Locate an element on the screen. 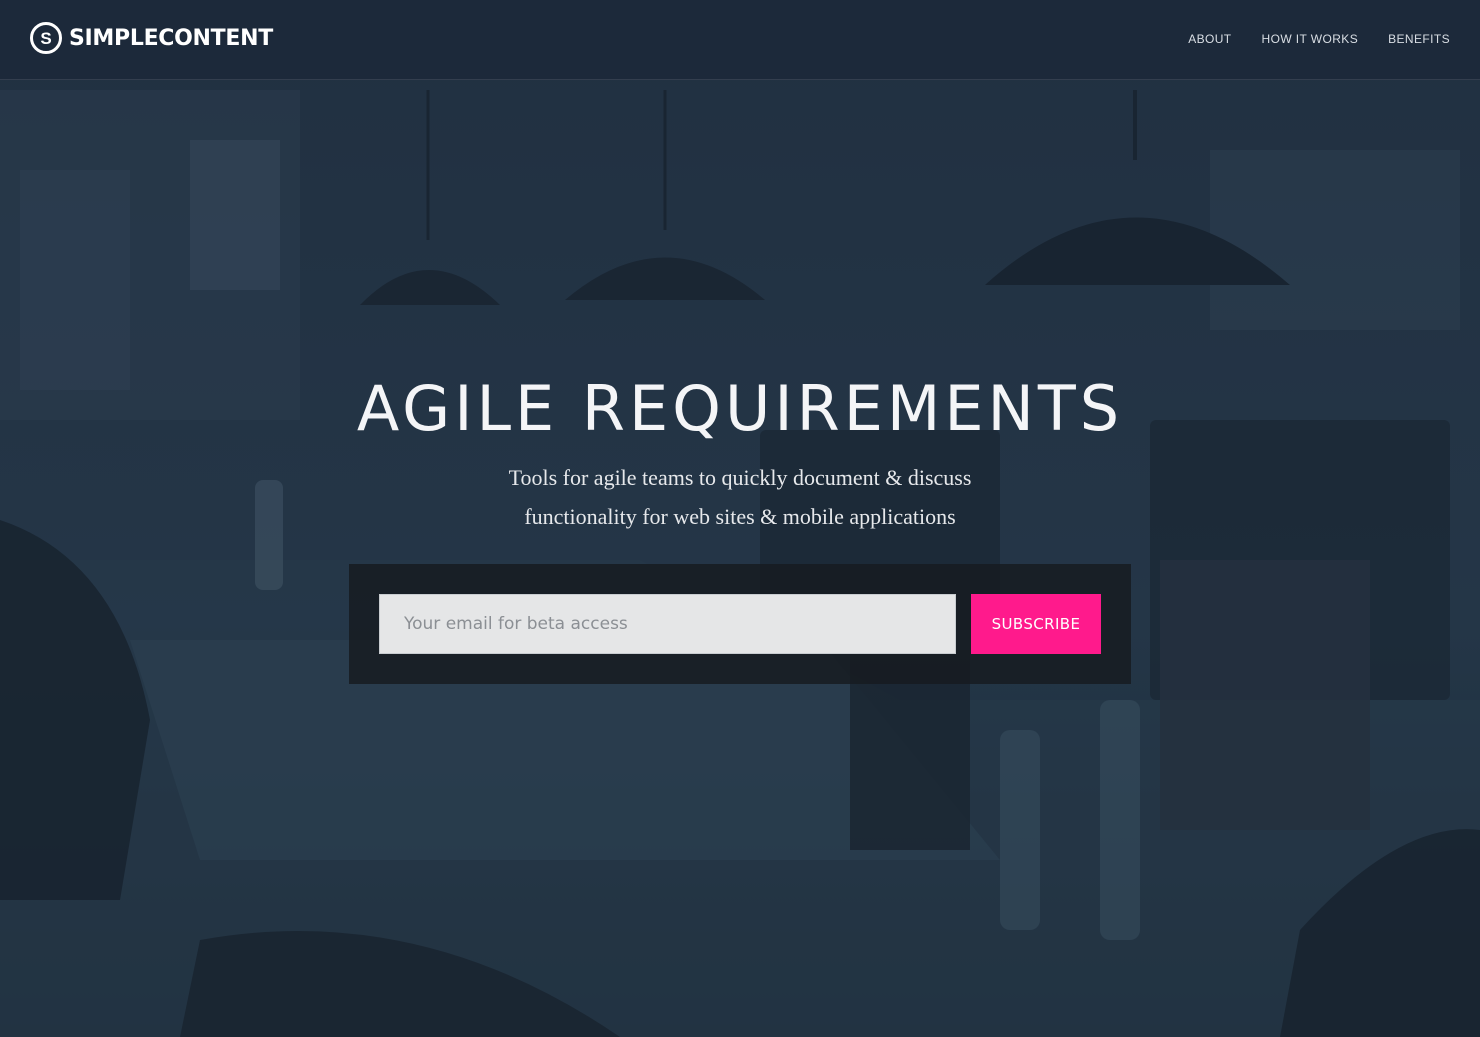  hero-title: AGILE REQUIREMENTS is located at coordinates (740, 408).